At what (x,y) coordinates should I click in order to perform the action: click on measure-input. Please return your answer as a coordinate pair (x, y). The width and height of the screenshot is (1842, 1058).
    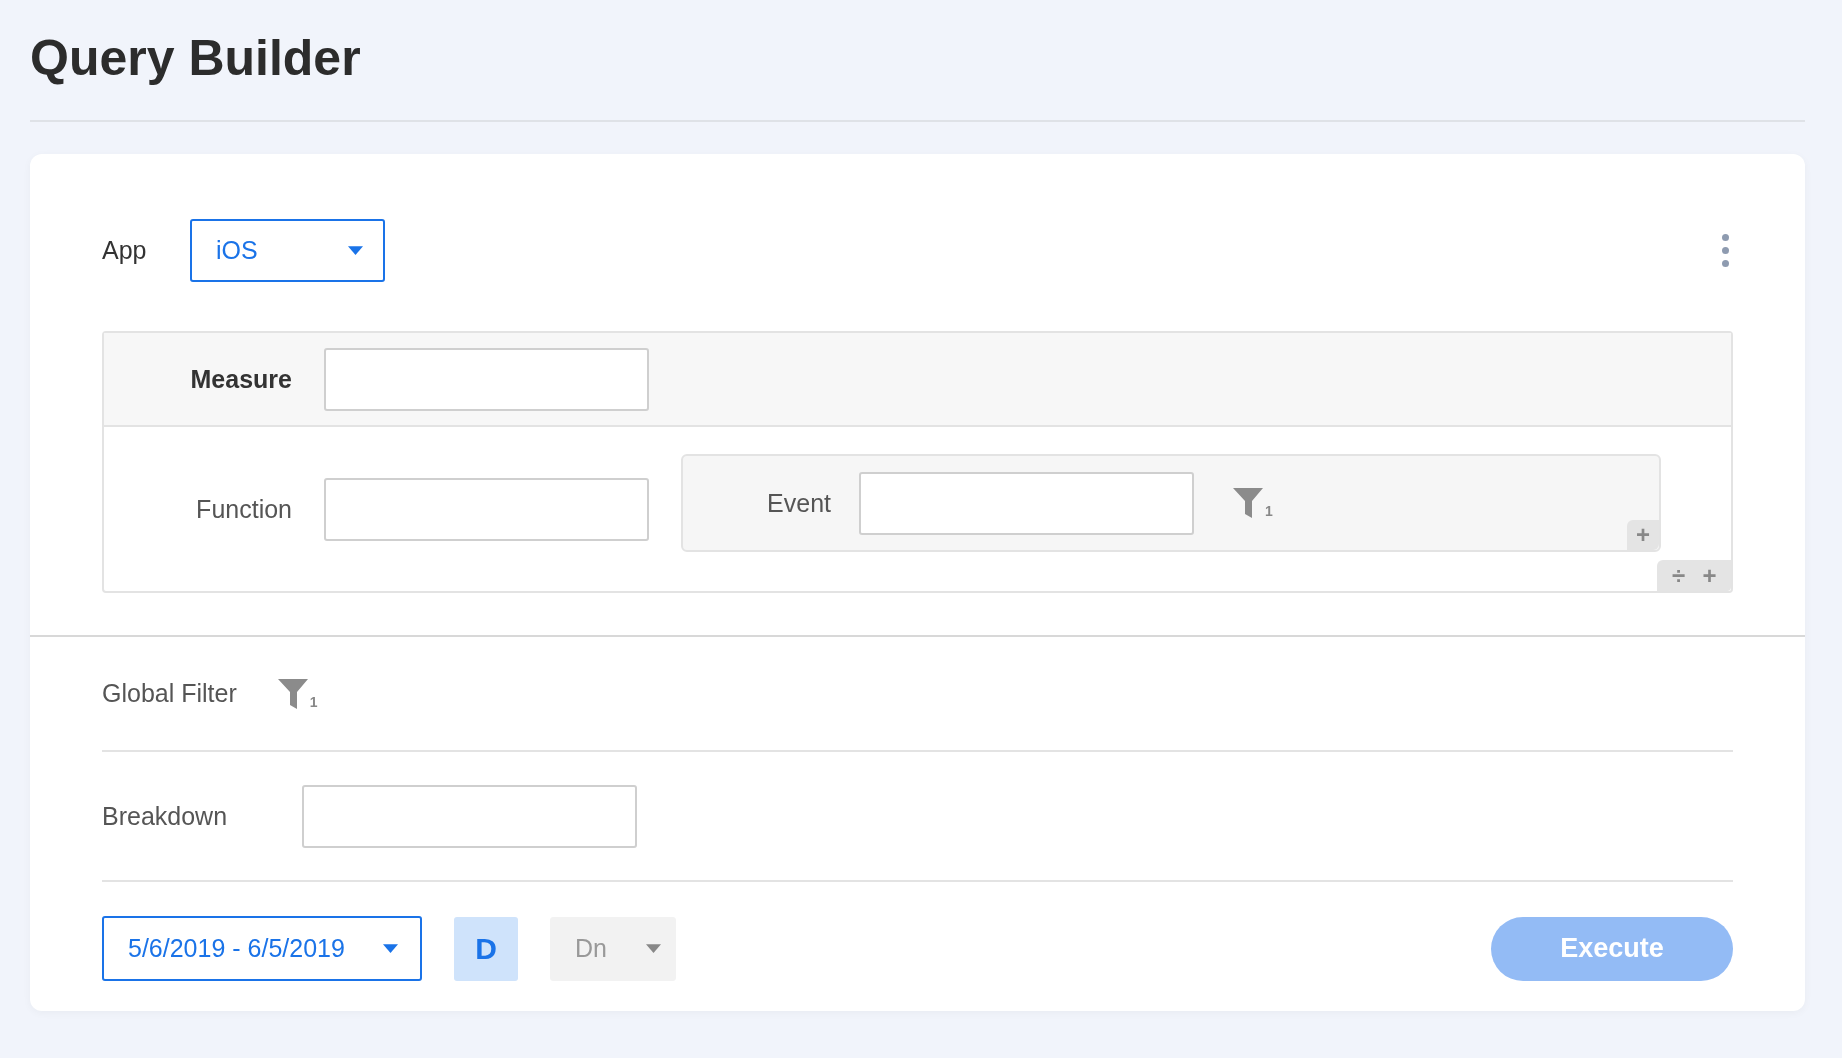
    Looking at the image, I should click on (486, 379).